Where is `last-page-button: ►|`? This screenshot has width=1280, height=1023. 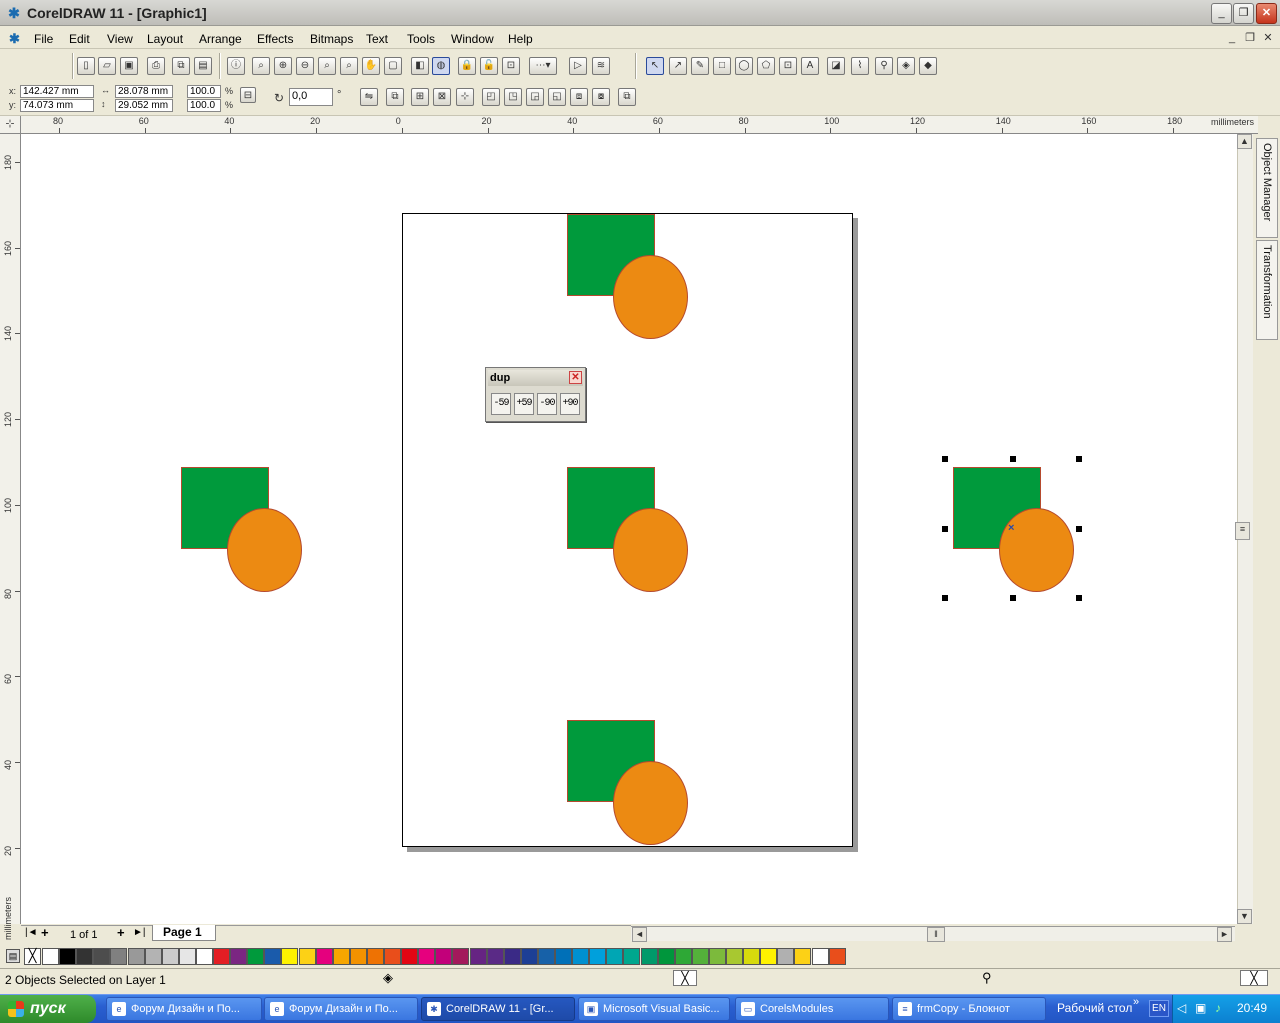
last-page-button: ►| is located at coordinates (139, 932).